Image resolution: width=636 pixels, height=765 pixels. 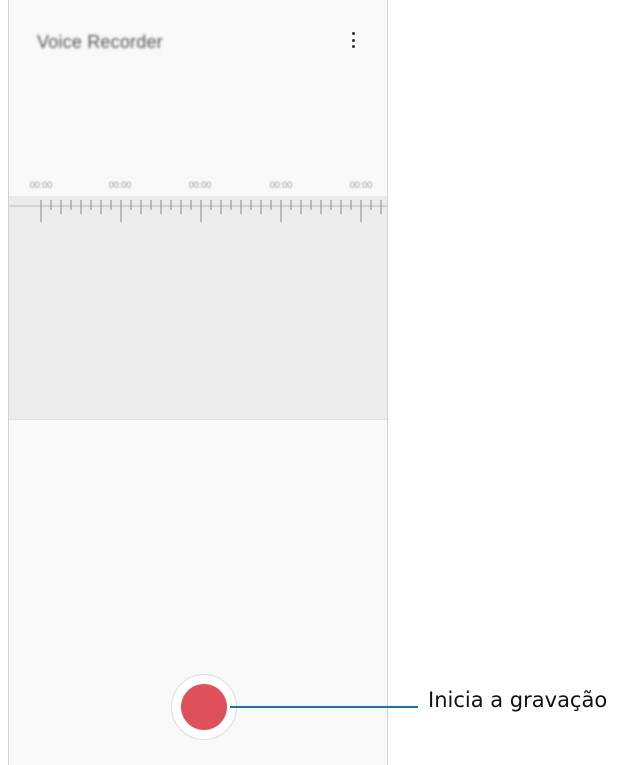 I want to click on divider, so click(x=198, y=419).